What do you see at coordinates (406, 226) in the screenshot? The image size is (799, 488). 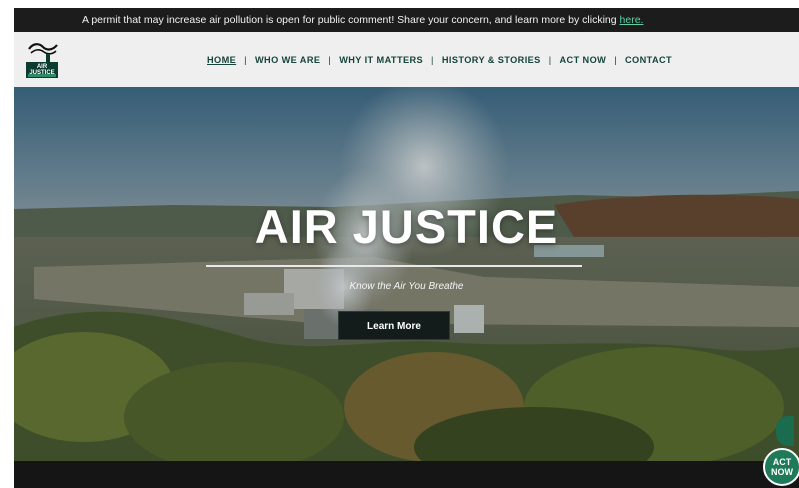 I see `hero-title: AIR JUSTICE` at bounding box center [406, 226].